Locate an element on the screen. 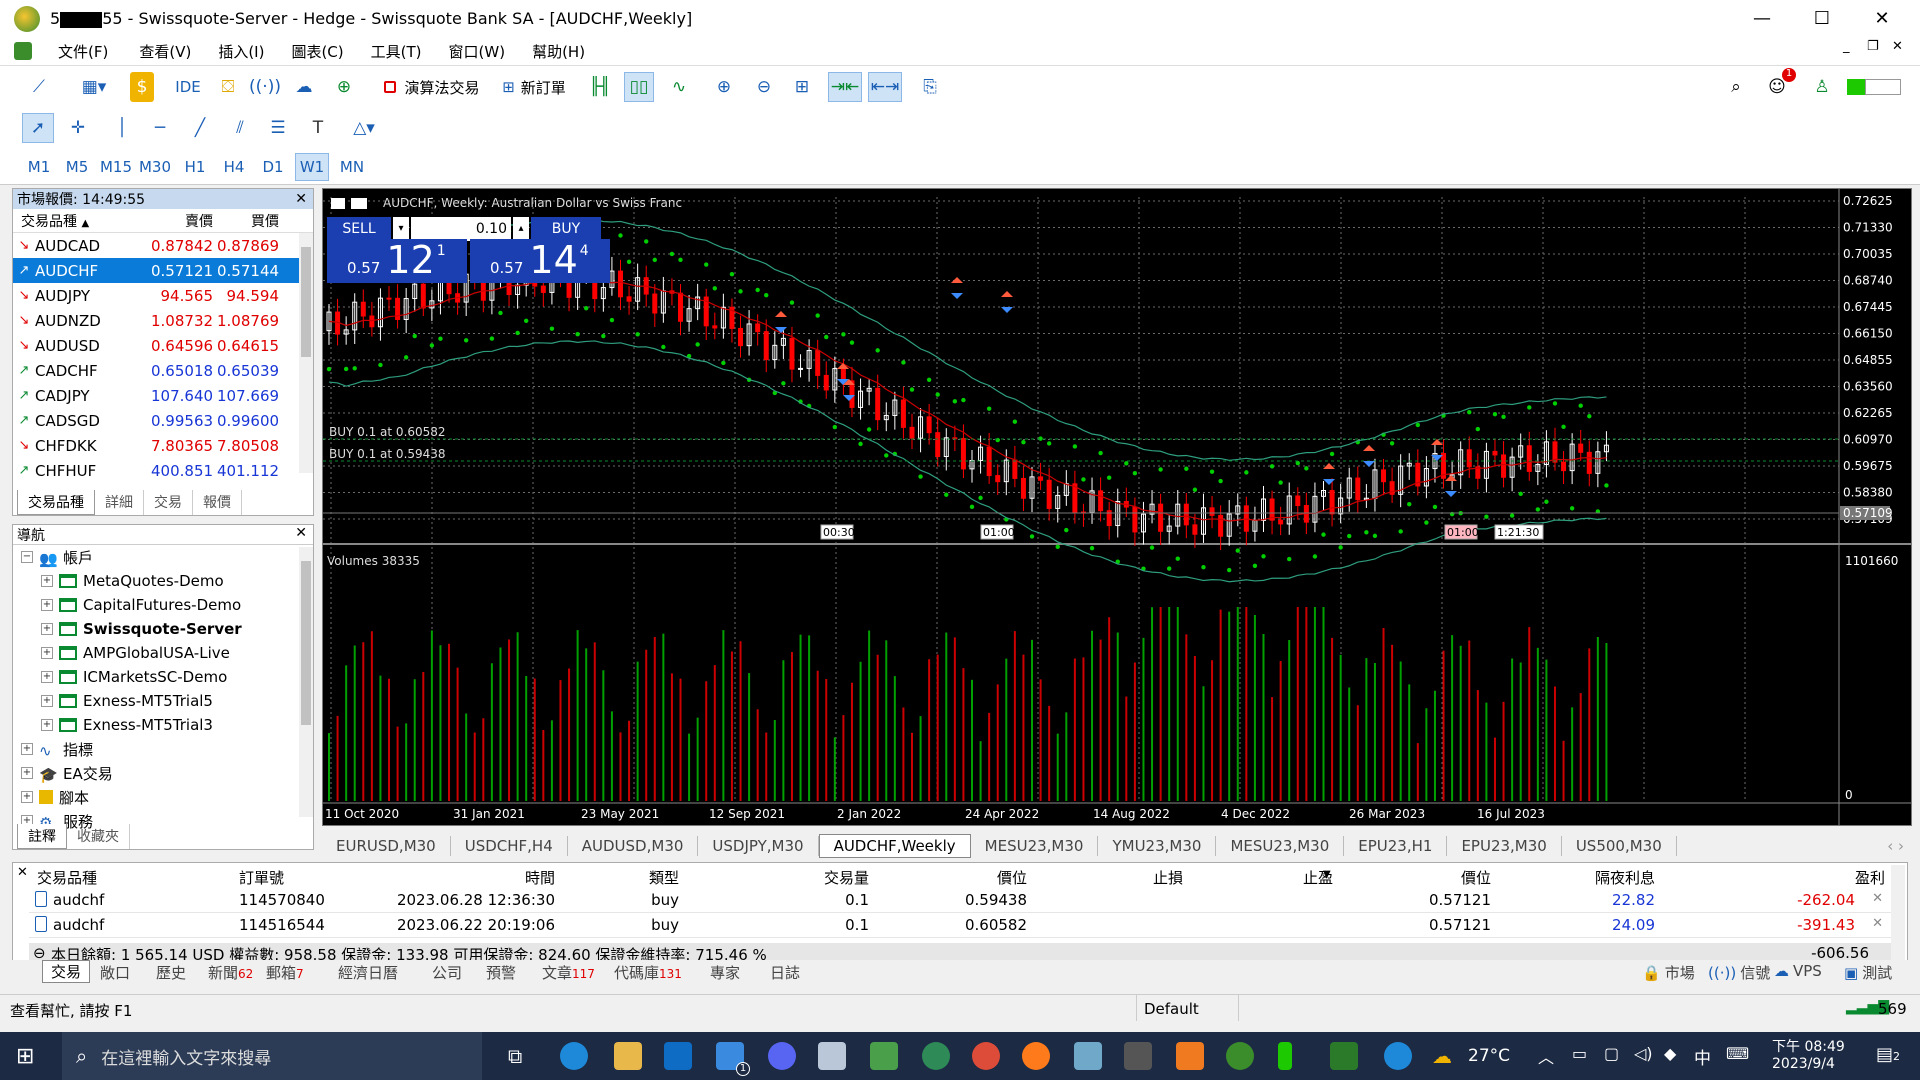  market-bag-icon: ⛋ is located at coordinates (228, 87).